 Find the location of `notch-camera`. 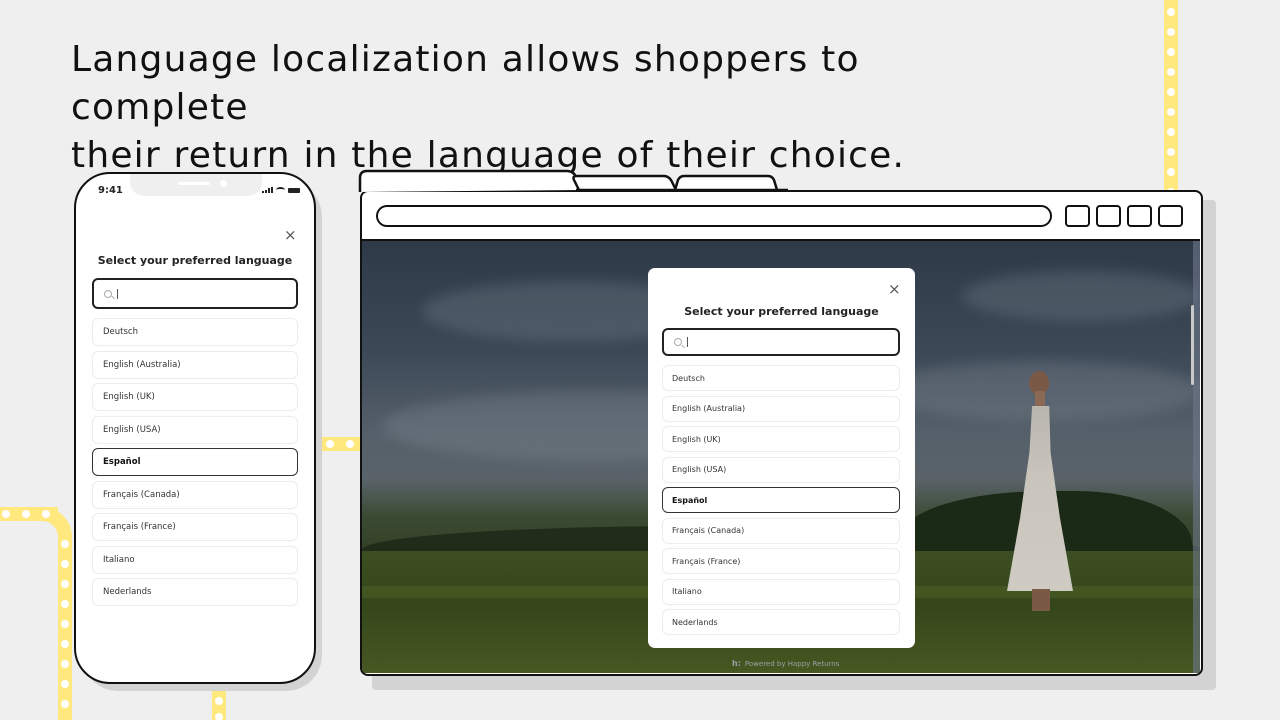

notch-camera is located at coordinates (223, 183).